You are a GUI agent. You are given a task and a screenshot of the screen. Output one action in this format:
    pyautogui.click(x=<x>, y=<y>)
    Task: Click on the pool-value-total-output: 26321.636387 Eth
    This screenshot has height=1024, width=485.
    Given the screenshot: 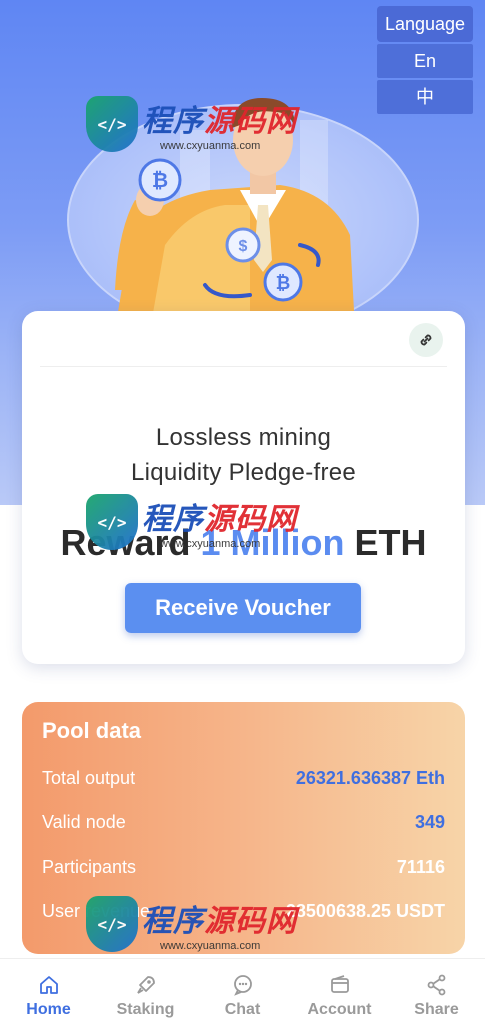 What is the action you would take?
    pyautogui.click(x=370, y=778)
    